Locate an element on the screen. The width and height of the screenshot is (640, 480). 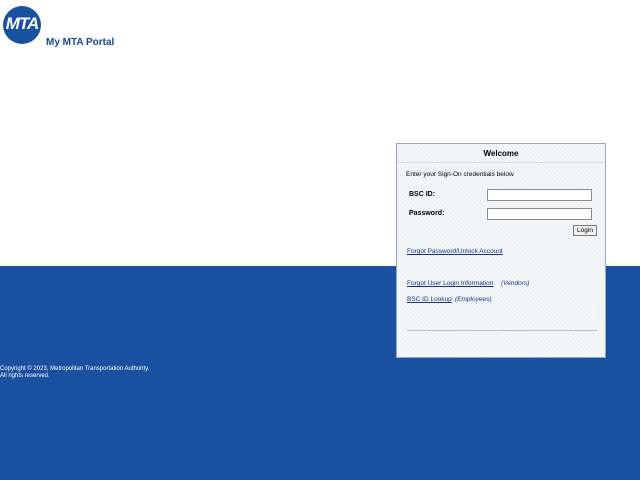
portal-title: My MTA Portal is located at coordinates (80, 42).